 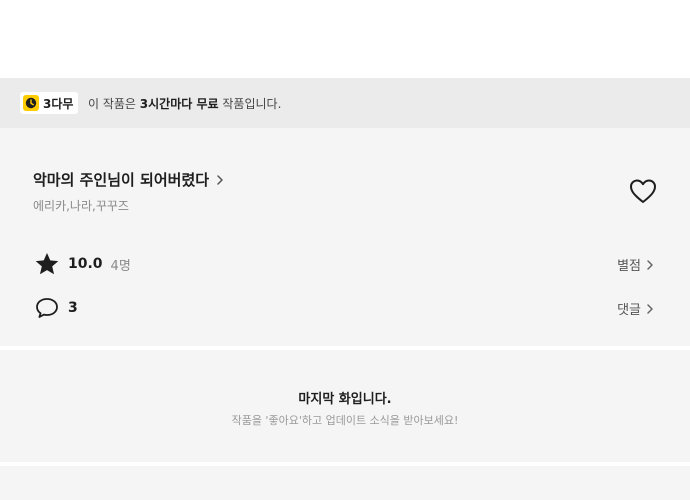 What do you see at coordinates (47, 263) in the screenshot?
I see `star-icon` at bounding box center [47, 263].